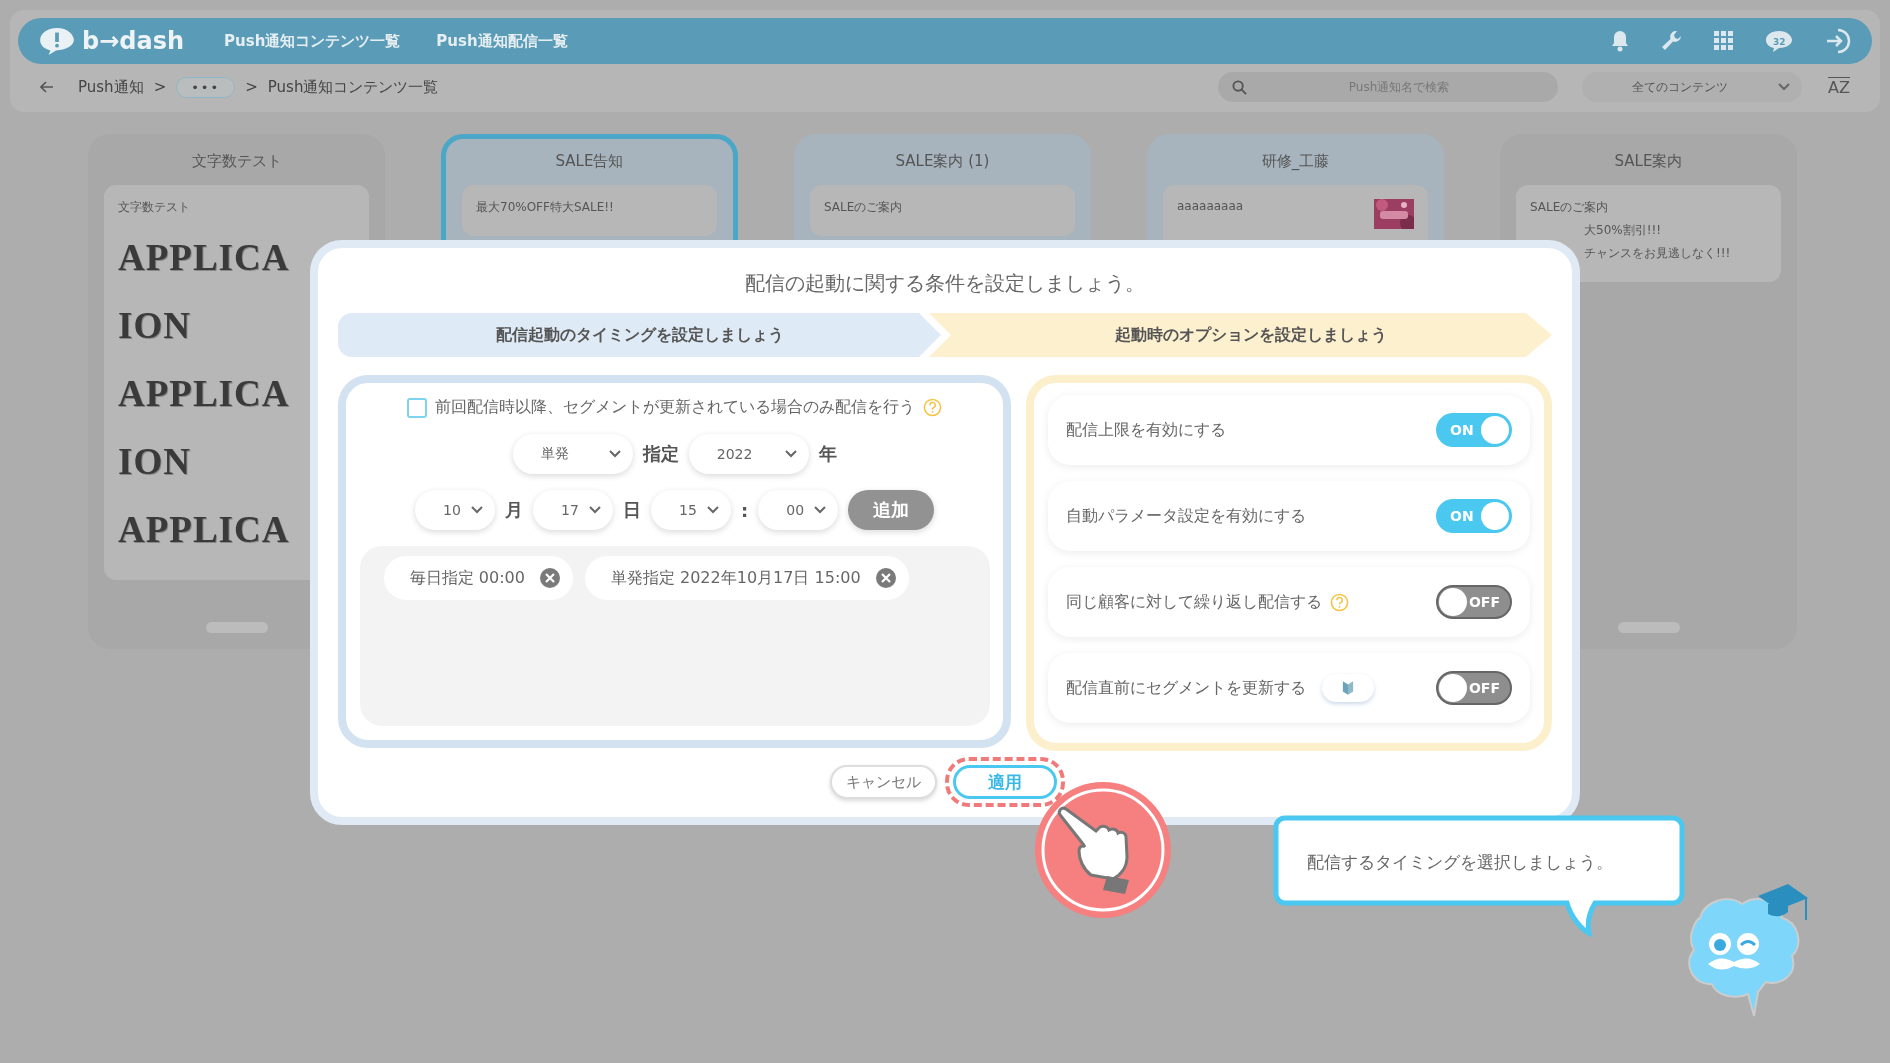 This screenshot has width=1890, height=1063. I want to click on card-title: 文字数テスト, so click(236, 161).